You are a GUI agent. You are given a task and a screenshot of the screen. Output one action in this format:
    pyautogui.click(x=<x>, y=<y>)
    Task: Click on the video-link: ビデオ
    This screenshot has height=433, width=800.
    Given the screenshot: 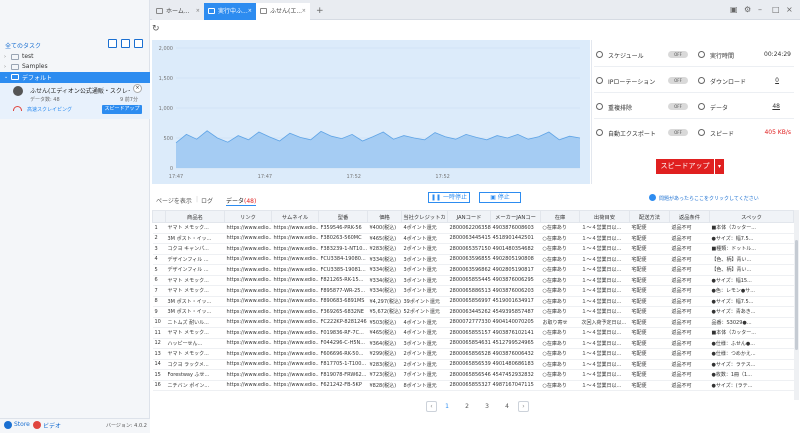 What is the action you would take?
    pyautogui.click(x=52, y=425)
    